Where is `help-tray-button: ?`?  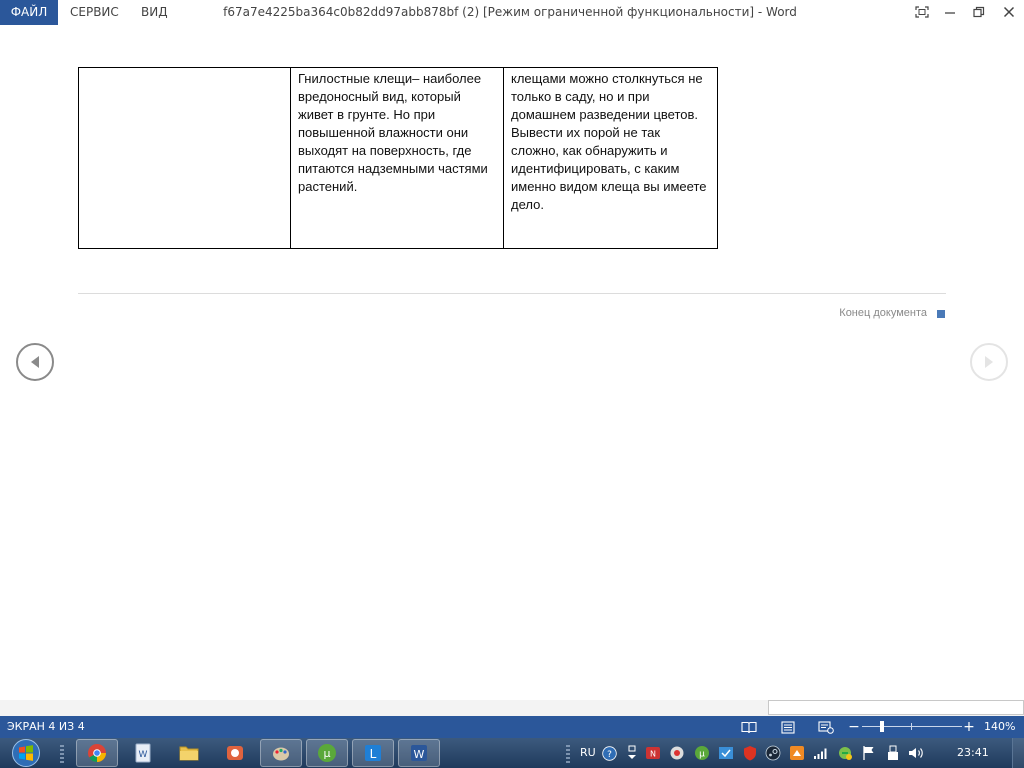 help-tray-button: ? is located at coordinates (609, 753).